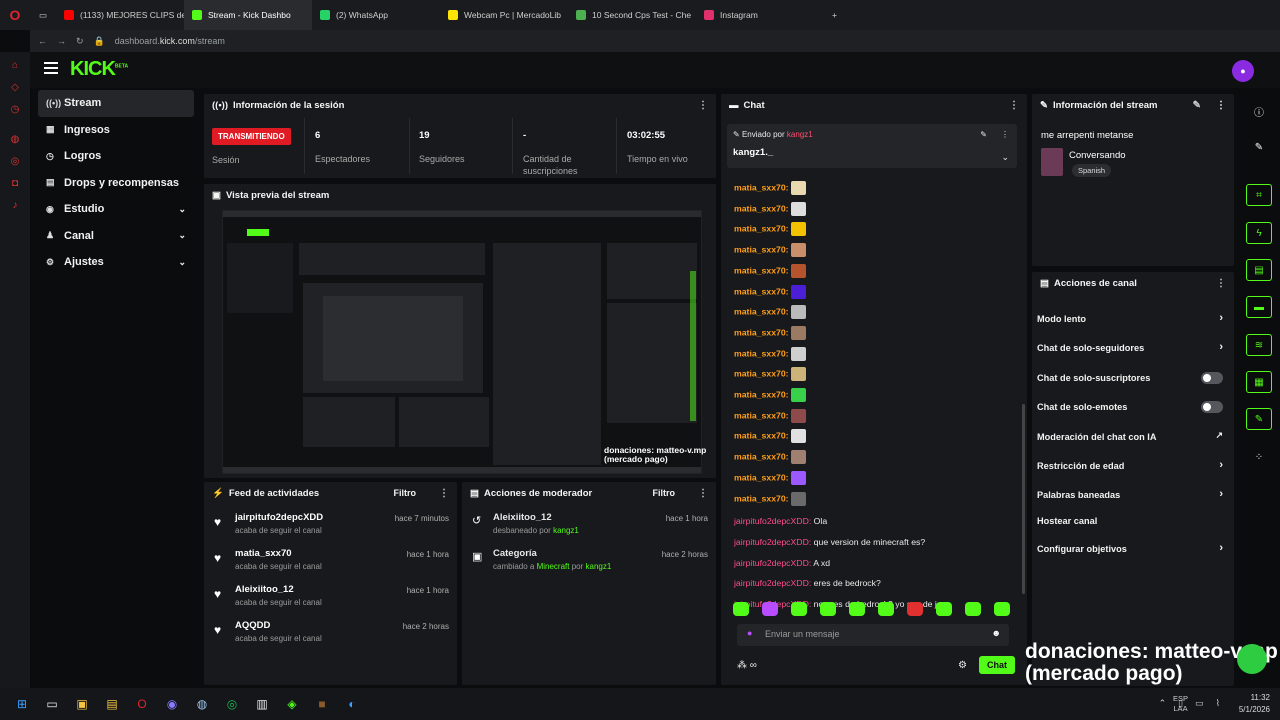 This screenshot has height=720, width=1280. I want to click on toggle-switch, so click(1212, 377).